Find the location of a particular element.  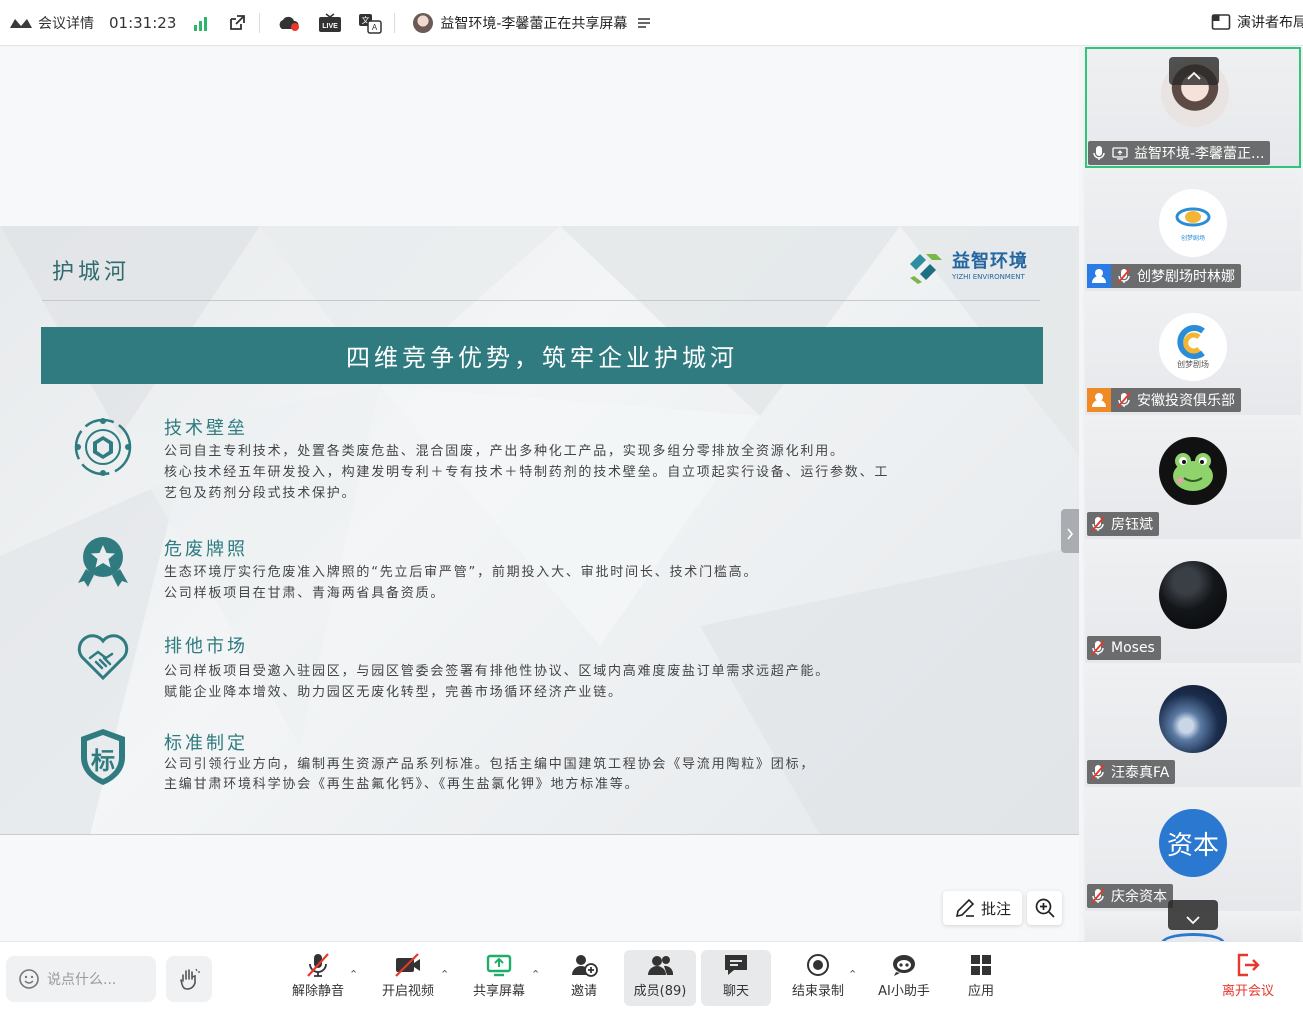

list-menu-icon is located at coordinates (644, 23).